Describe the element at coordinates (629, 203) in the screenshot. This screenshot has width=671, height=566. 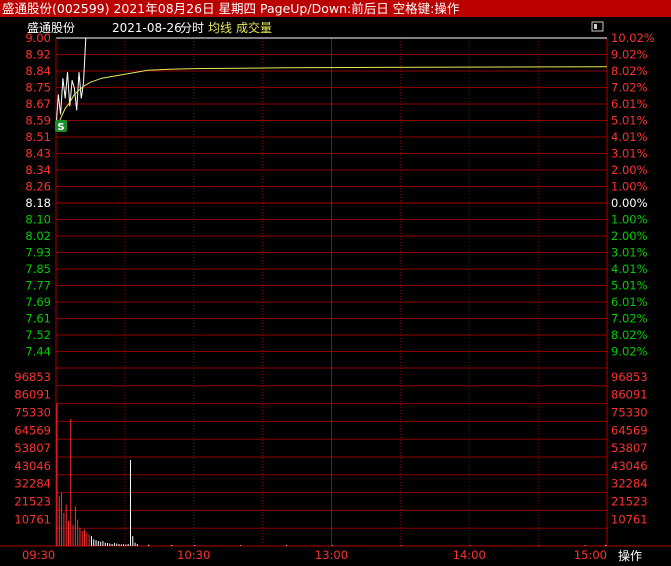
I see `percent-tick-label: 0.00%` at that location.